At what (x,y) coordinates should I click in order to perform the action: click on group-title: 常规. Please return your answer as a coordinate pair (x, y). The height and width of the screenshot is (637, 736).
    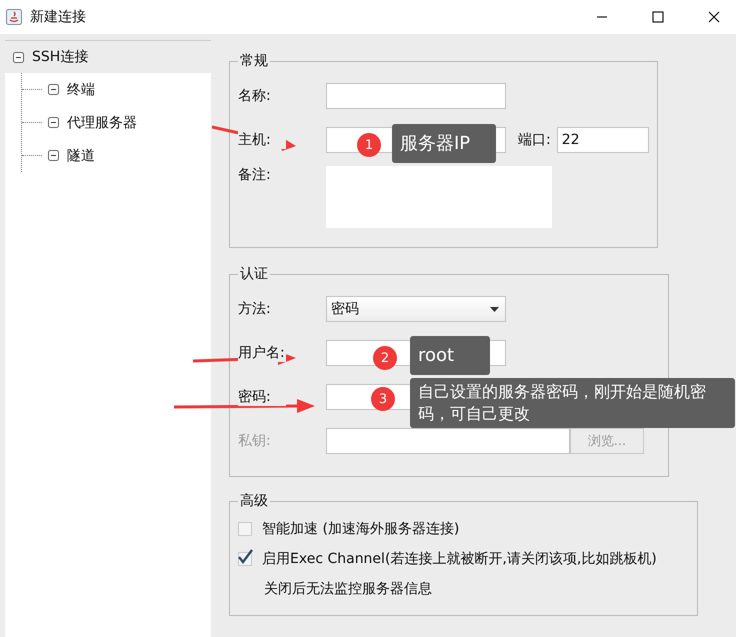
    Looking at the image, I should click on (254, 61).